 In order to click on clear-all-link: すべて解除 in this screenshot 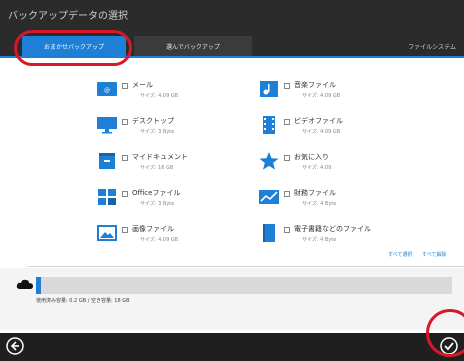, I will do `click(434, 255)`.